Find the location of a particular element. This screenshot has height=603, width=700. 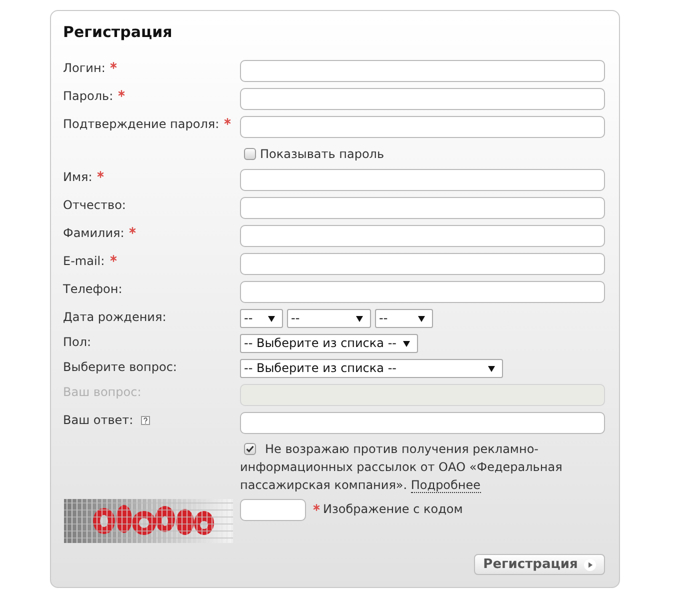

field-label: Пароль: is located at coordinates (88, 96).